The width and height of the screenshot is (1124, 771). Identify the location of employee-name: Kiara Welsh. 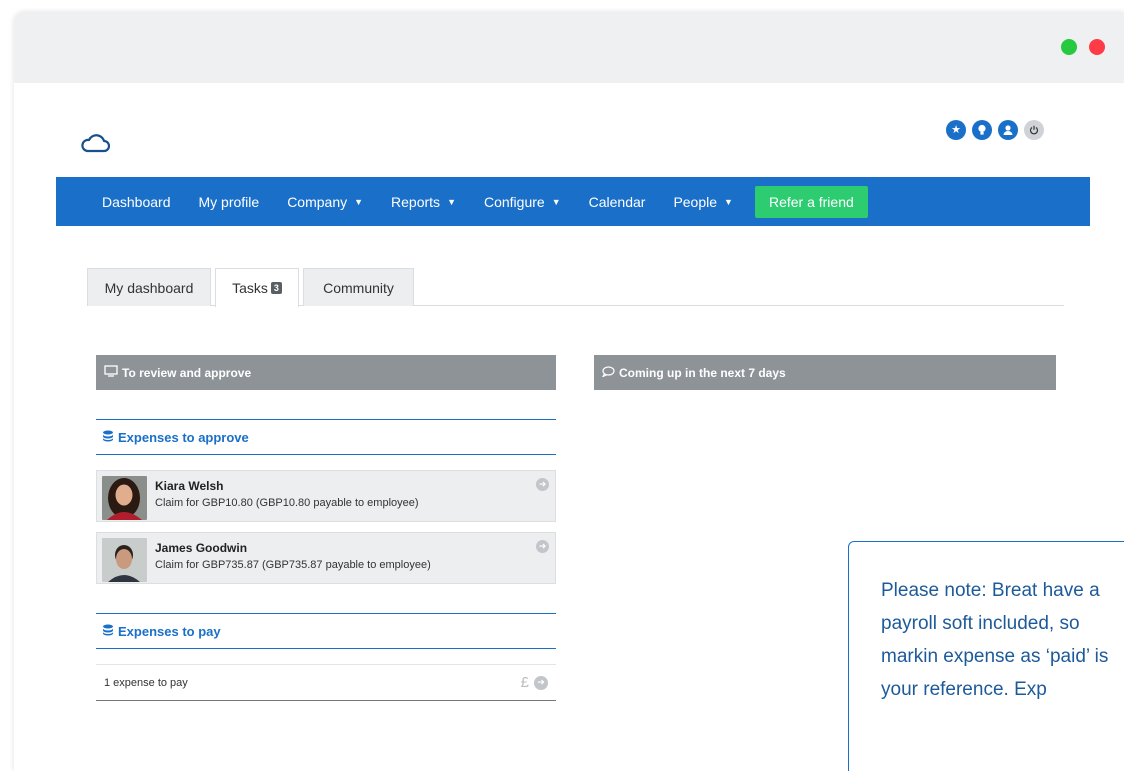
(189, 486).